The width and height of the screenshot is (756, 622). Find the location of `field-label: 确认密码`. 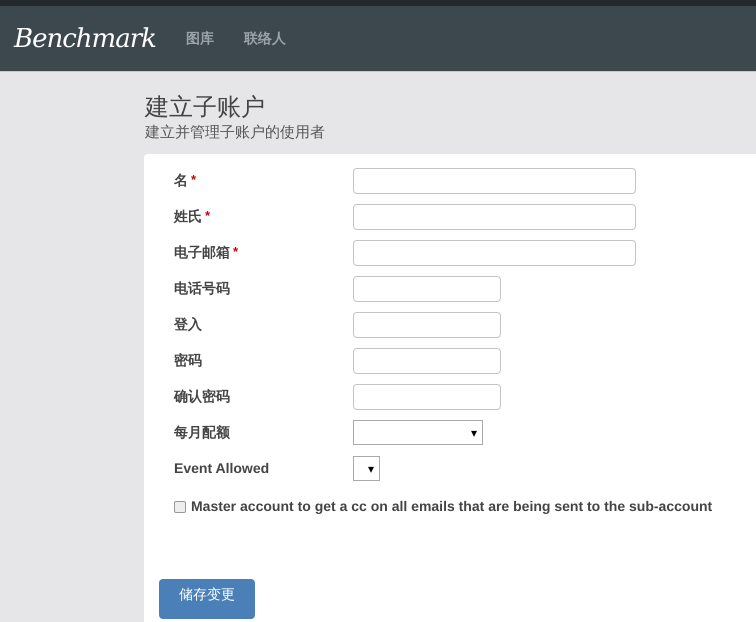

field-label: 确认密码 is located at coordinates (202, 396).